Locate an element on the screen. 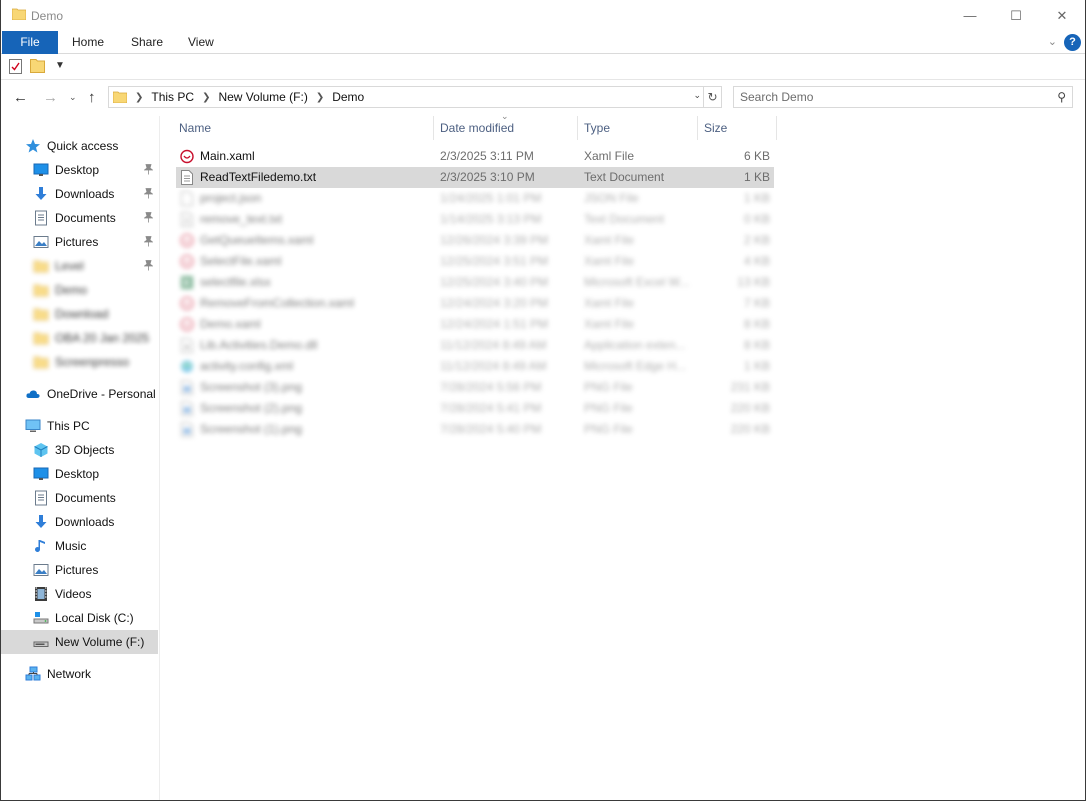  nav-item-videos: Videos is located at coordinates (79, 594).